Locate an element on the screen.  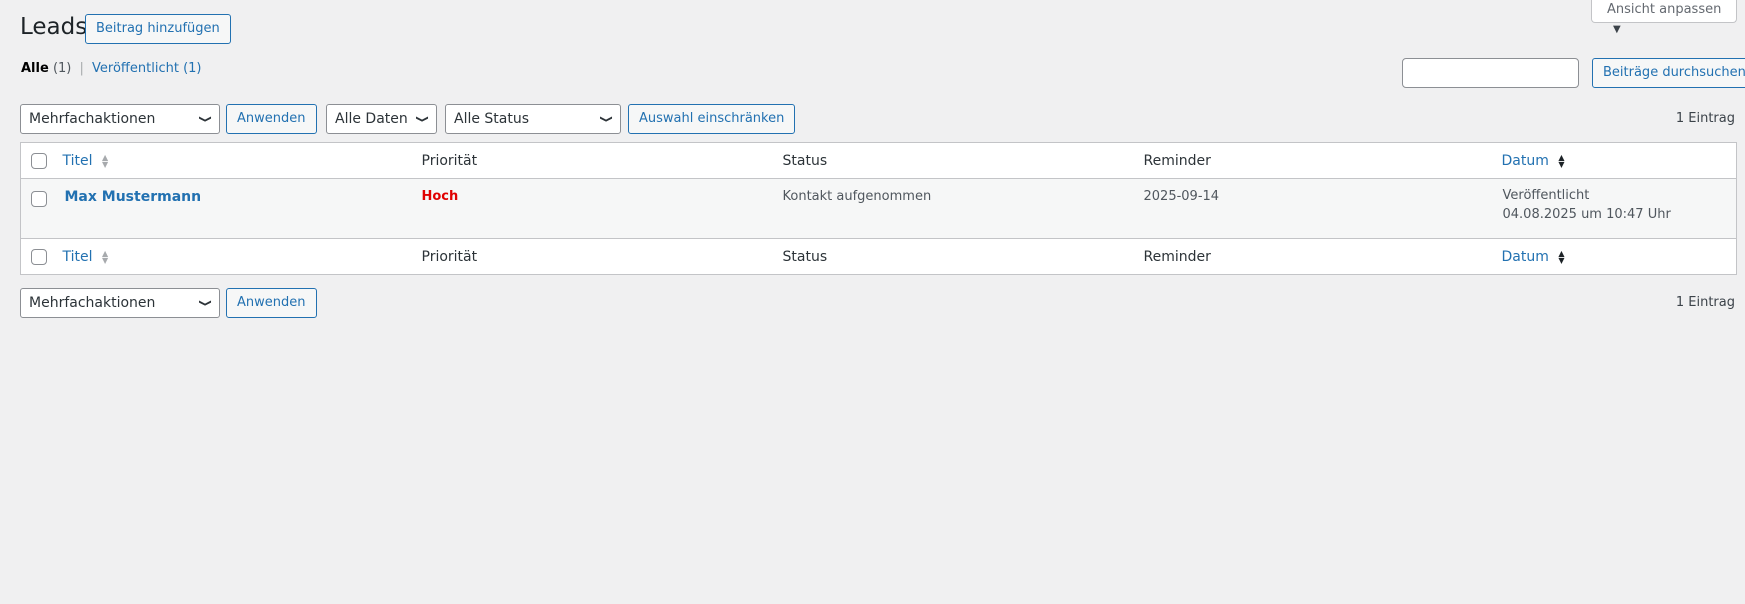
sort-date-link-bottom: Datum is located at coordinates (1525, 257).